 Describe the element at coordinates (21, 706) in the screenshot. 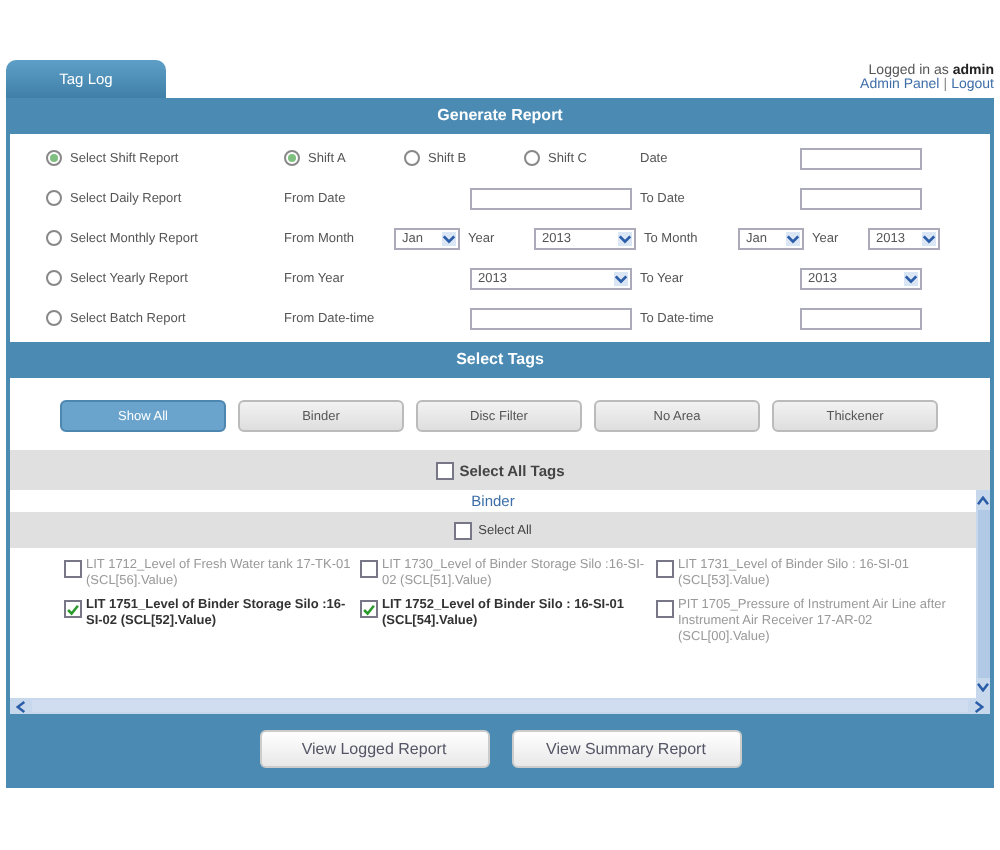

I see `scroll-left-icon` at that location.